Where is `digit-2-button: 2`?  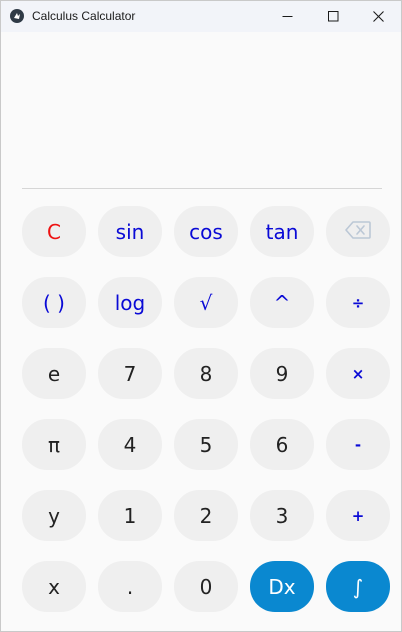
digit-2-button: 2 is located at coordinates (206, 515).